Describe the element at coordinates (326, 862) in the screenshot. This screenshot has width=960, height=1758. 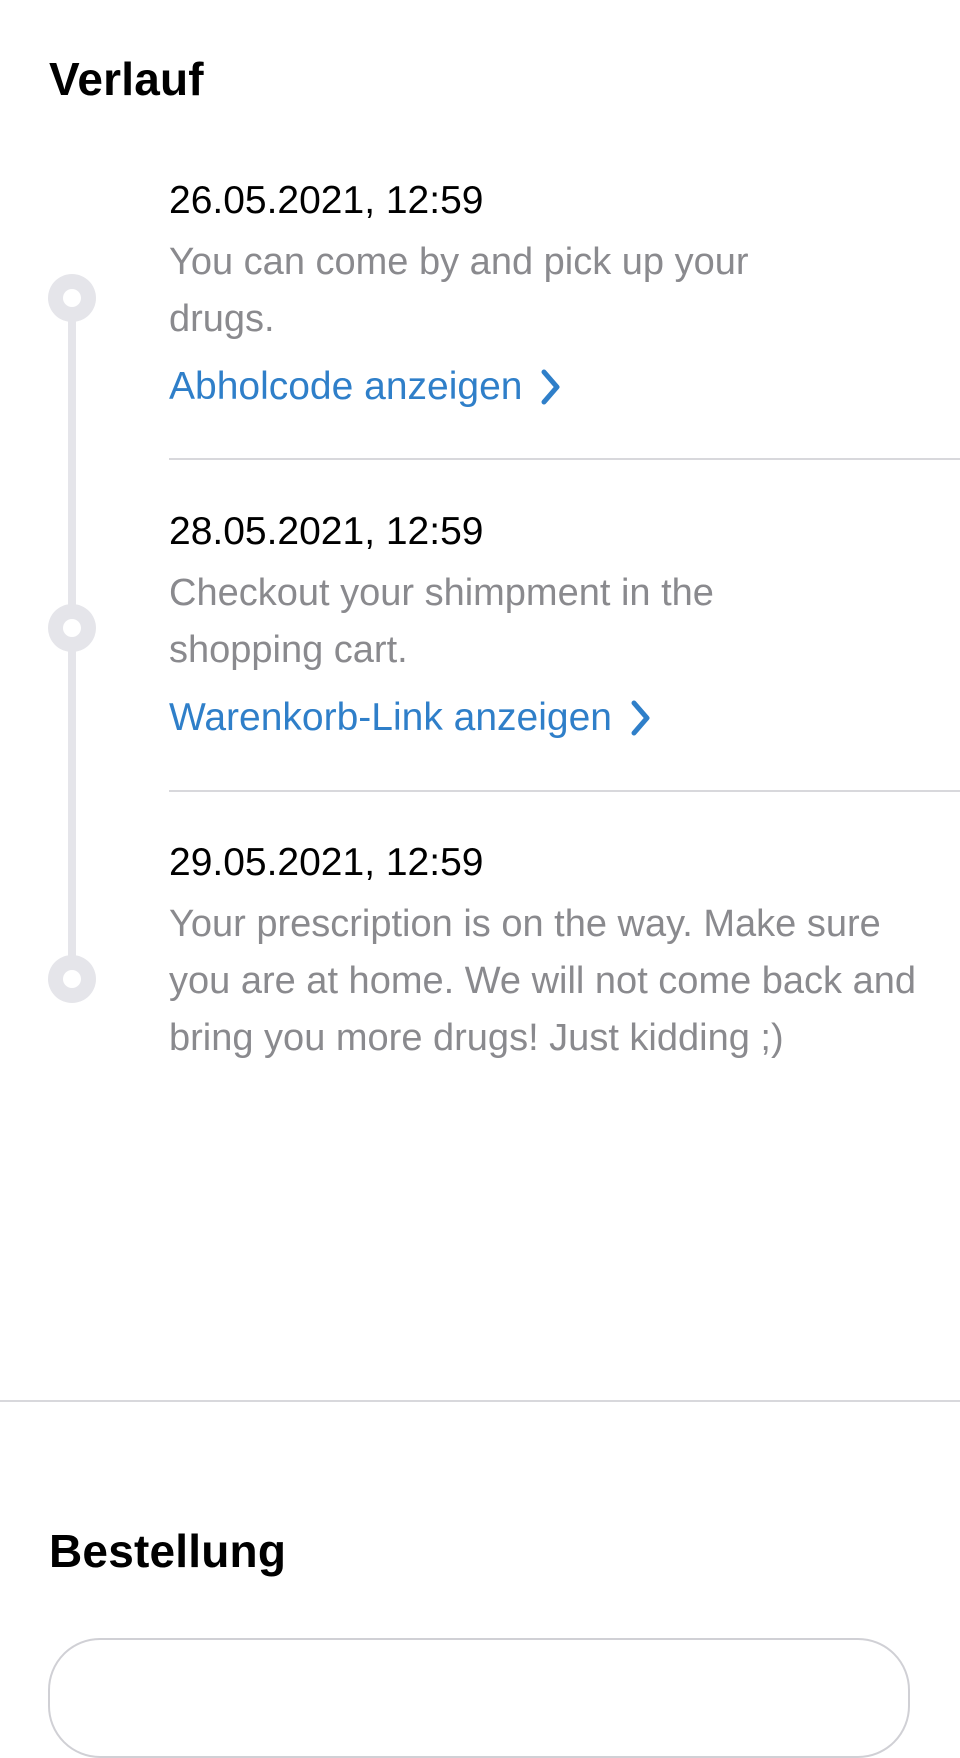
I see `event-date: 29.05.2021, 12:59` at that location.